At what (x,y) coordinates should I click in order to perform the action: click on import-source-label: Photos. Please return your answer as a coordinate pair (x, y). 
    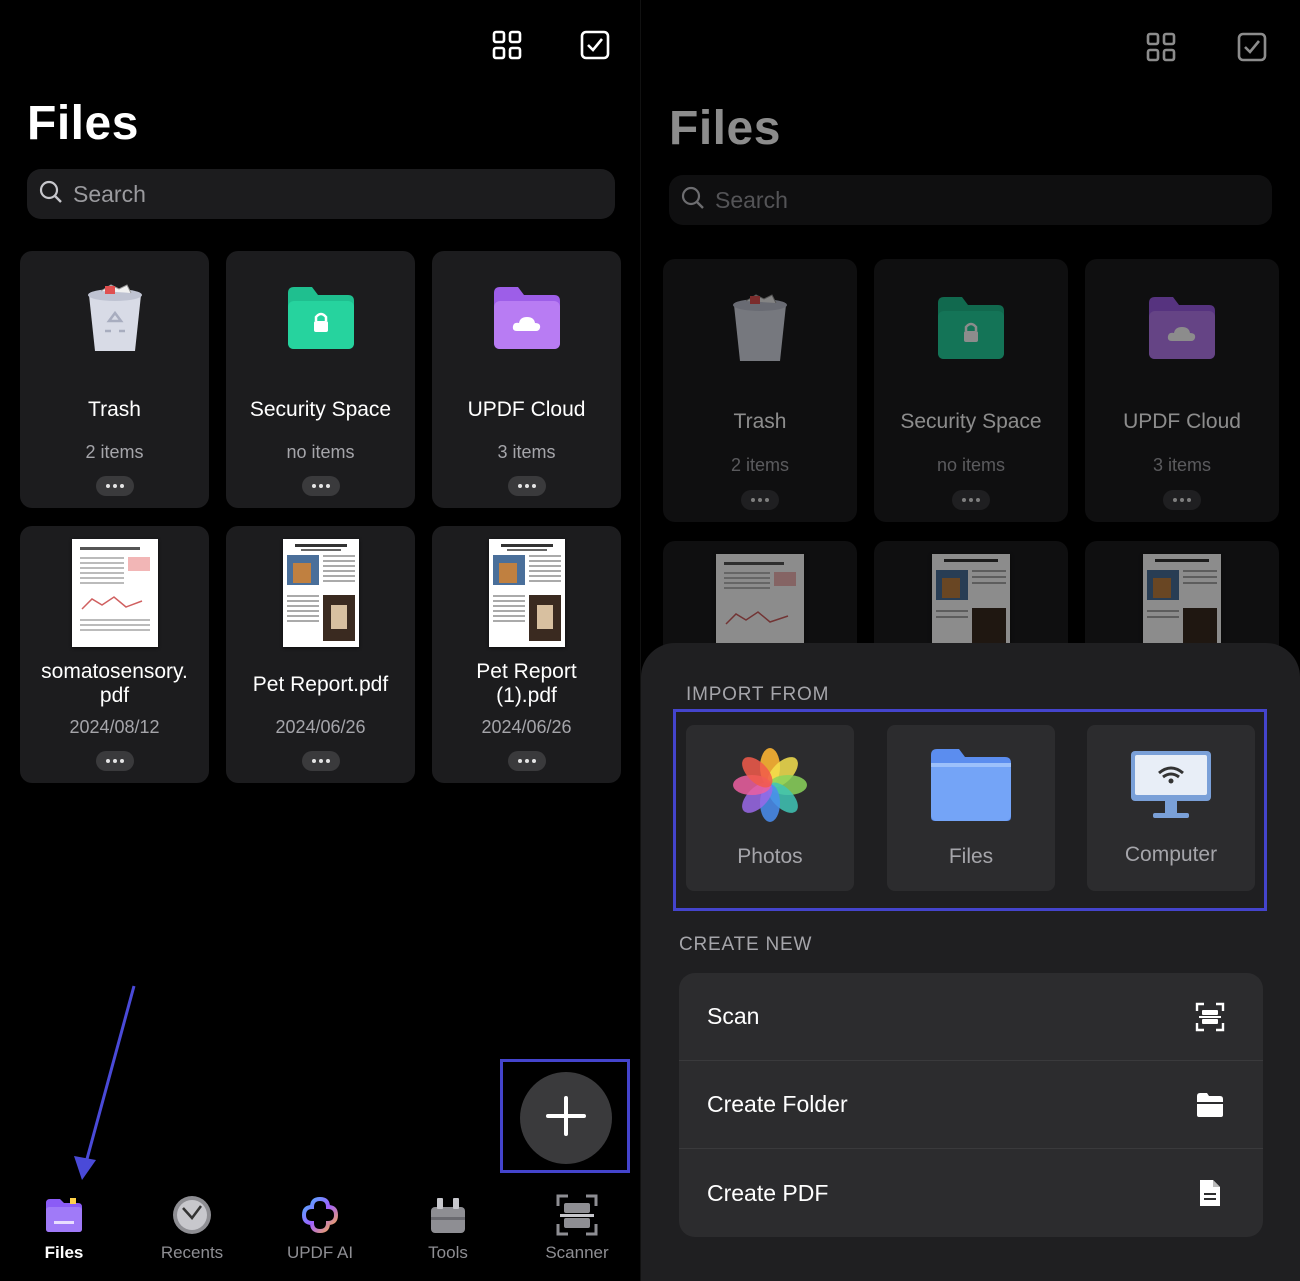
    Looking at the image, I should click on (770, 856).